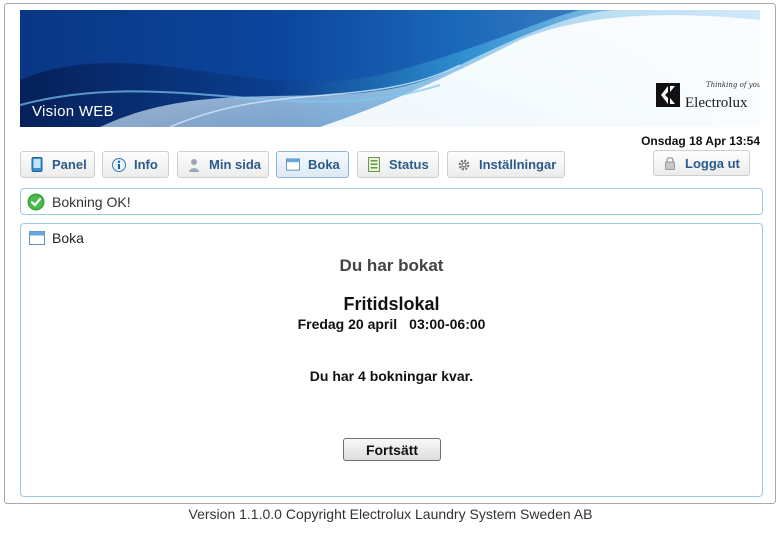  What do you see at coordinates (68, 238) in the screenshot?
I see `panel-title: Boka` at bounding box center [68, 238].